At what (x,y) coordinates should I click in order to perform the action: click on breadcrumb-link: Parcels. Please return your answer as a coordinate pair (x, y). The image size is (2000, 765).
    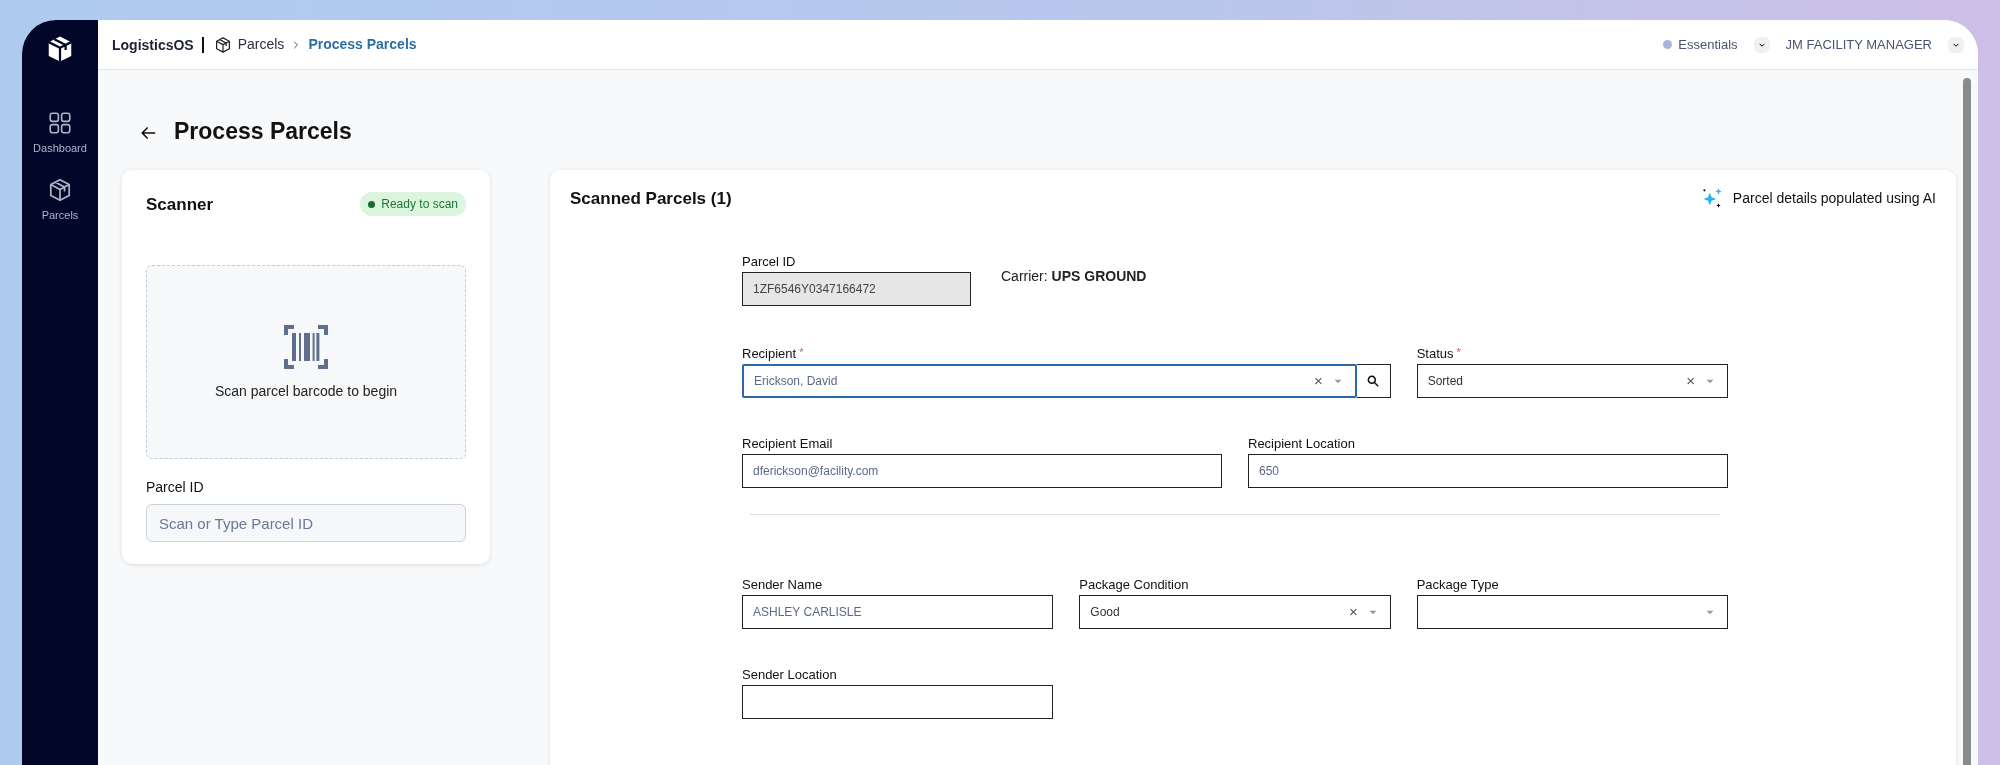
    Looking at the image, I should click on (261, 44).